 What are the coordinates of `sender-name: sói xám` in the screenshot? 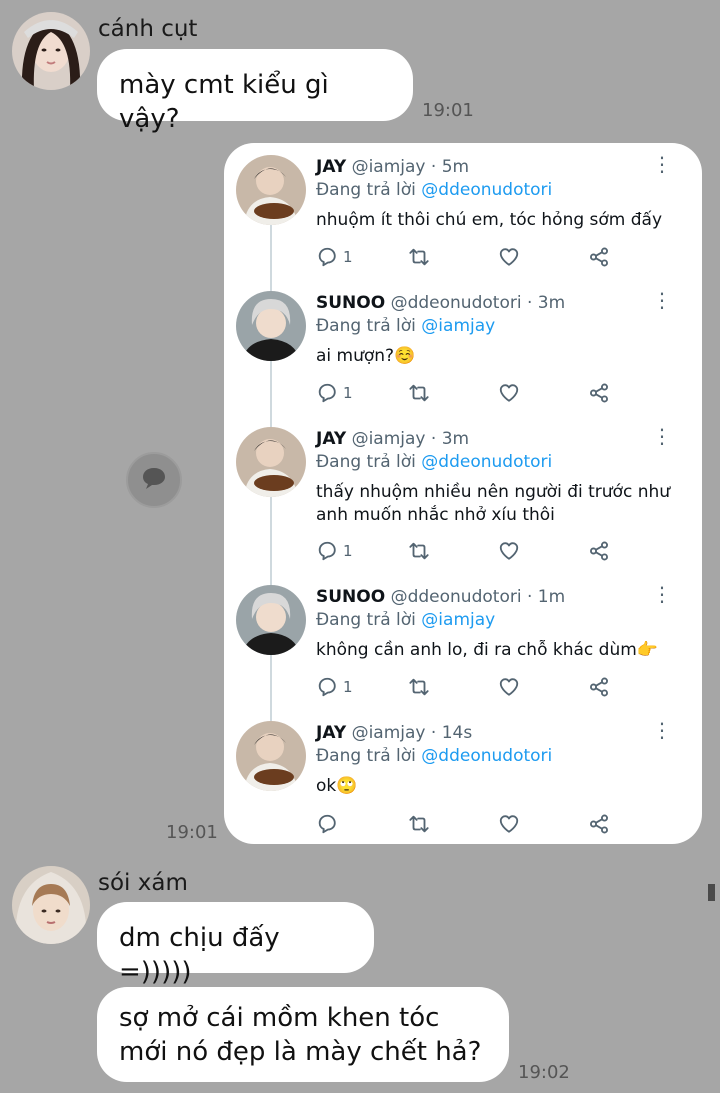 It's located at (143, 883).